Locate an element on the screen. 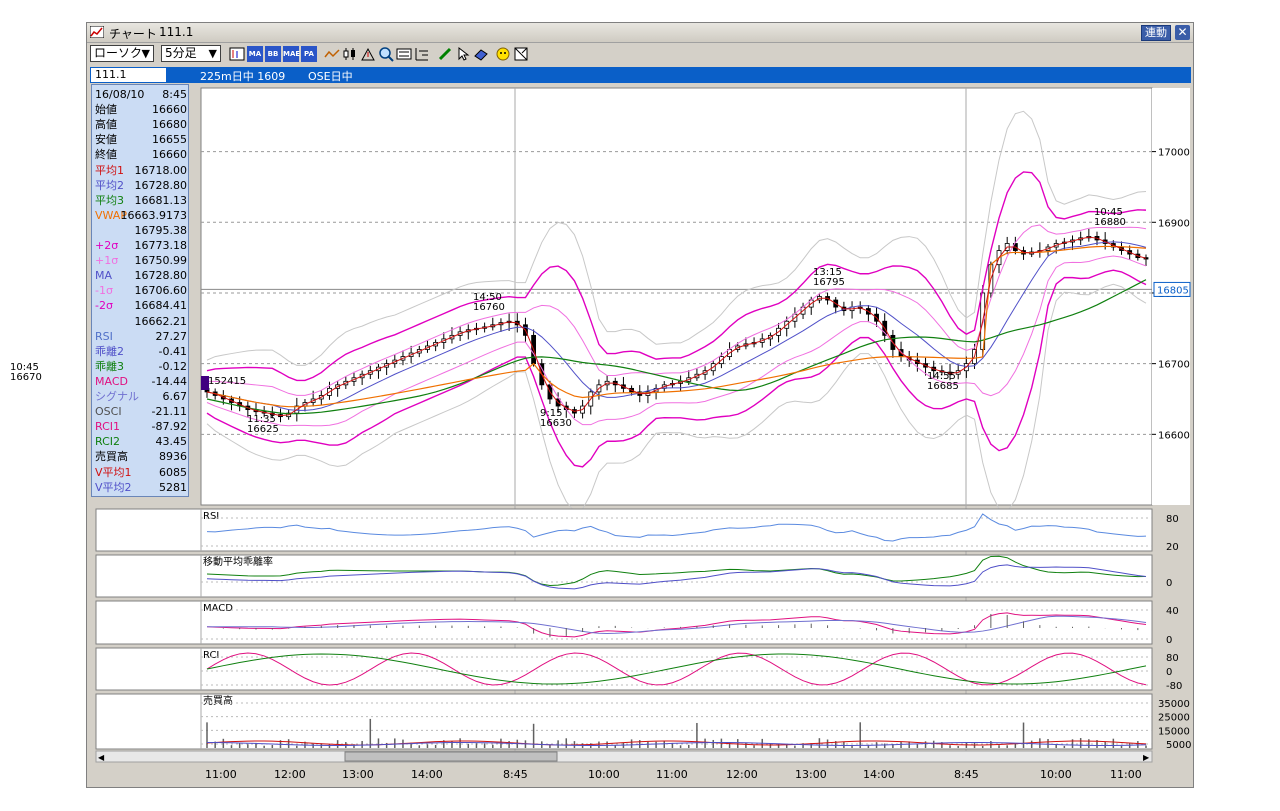 The height and width of the screenshot is (811, 1280). y-tick-label: 25000 is located at coordinates (1174, 718).